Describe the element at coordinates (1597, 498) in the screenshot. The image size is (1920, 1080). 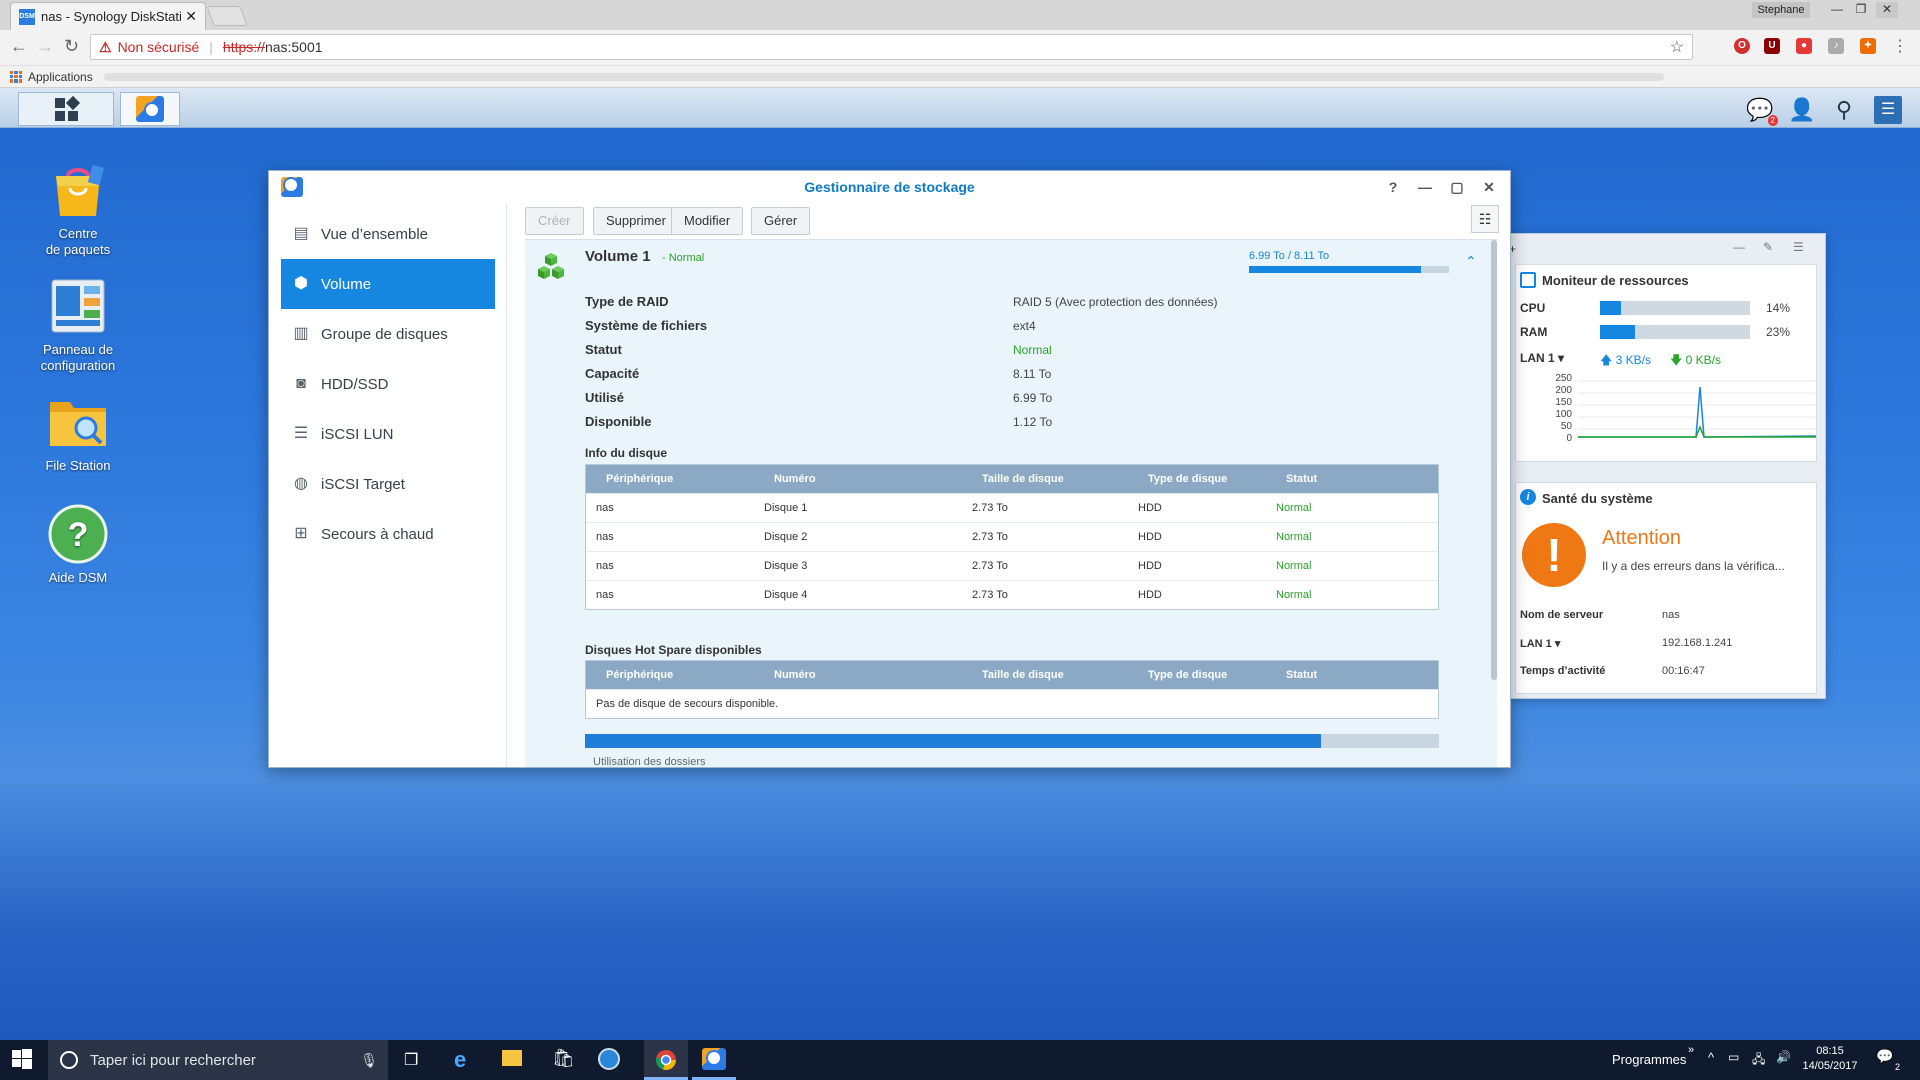
I see `system-health-title: Santé du système` at that location.